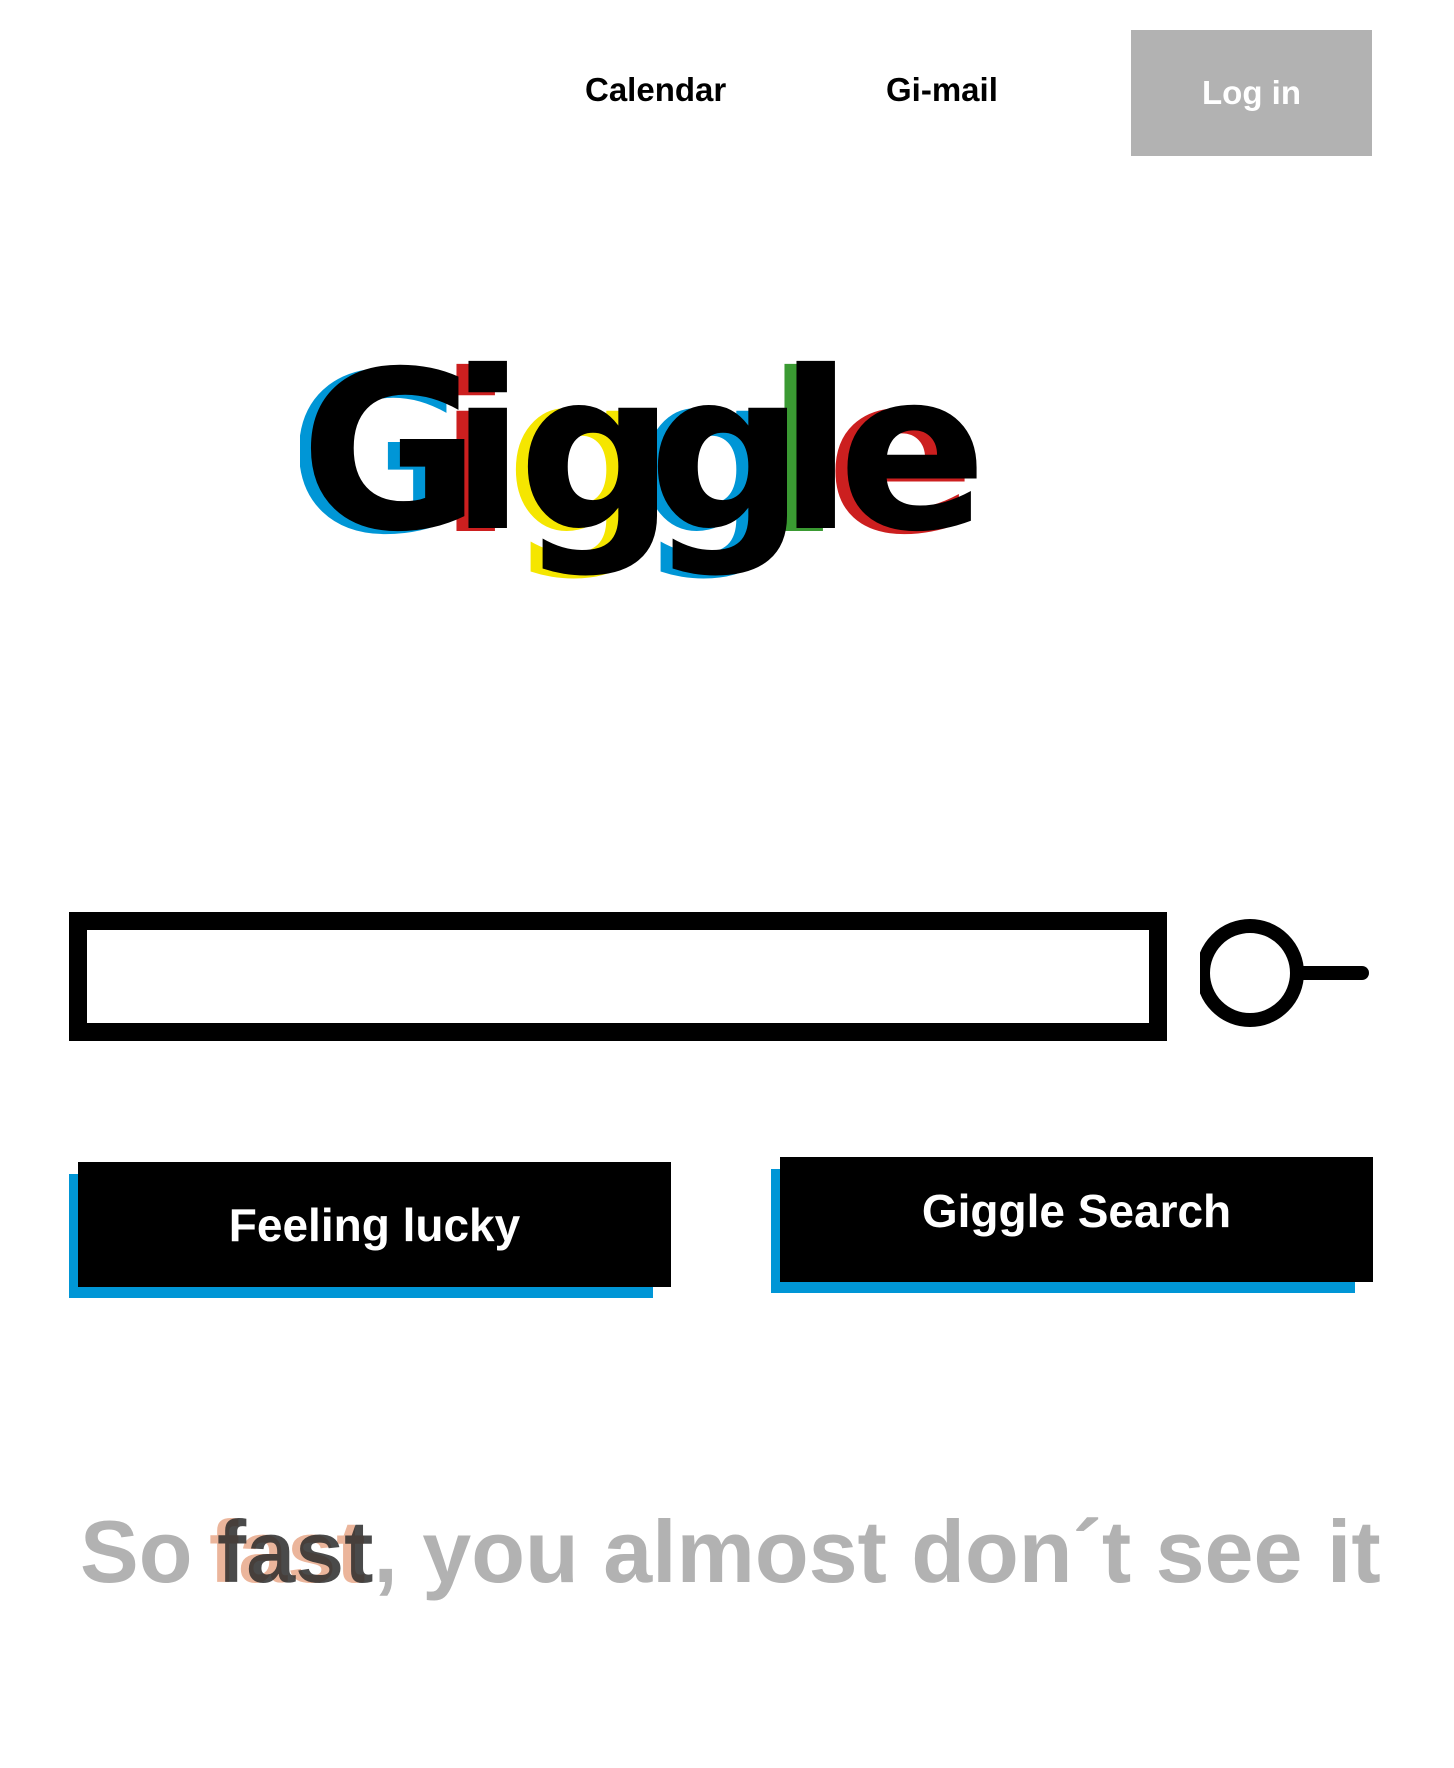  Describe the element at coordinates (1076, 1219) in the screenshot. I see `giggle-search-button: Giggle Search` at that location.